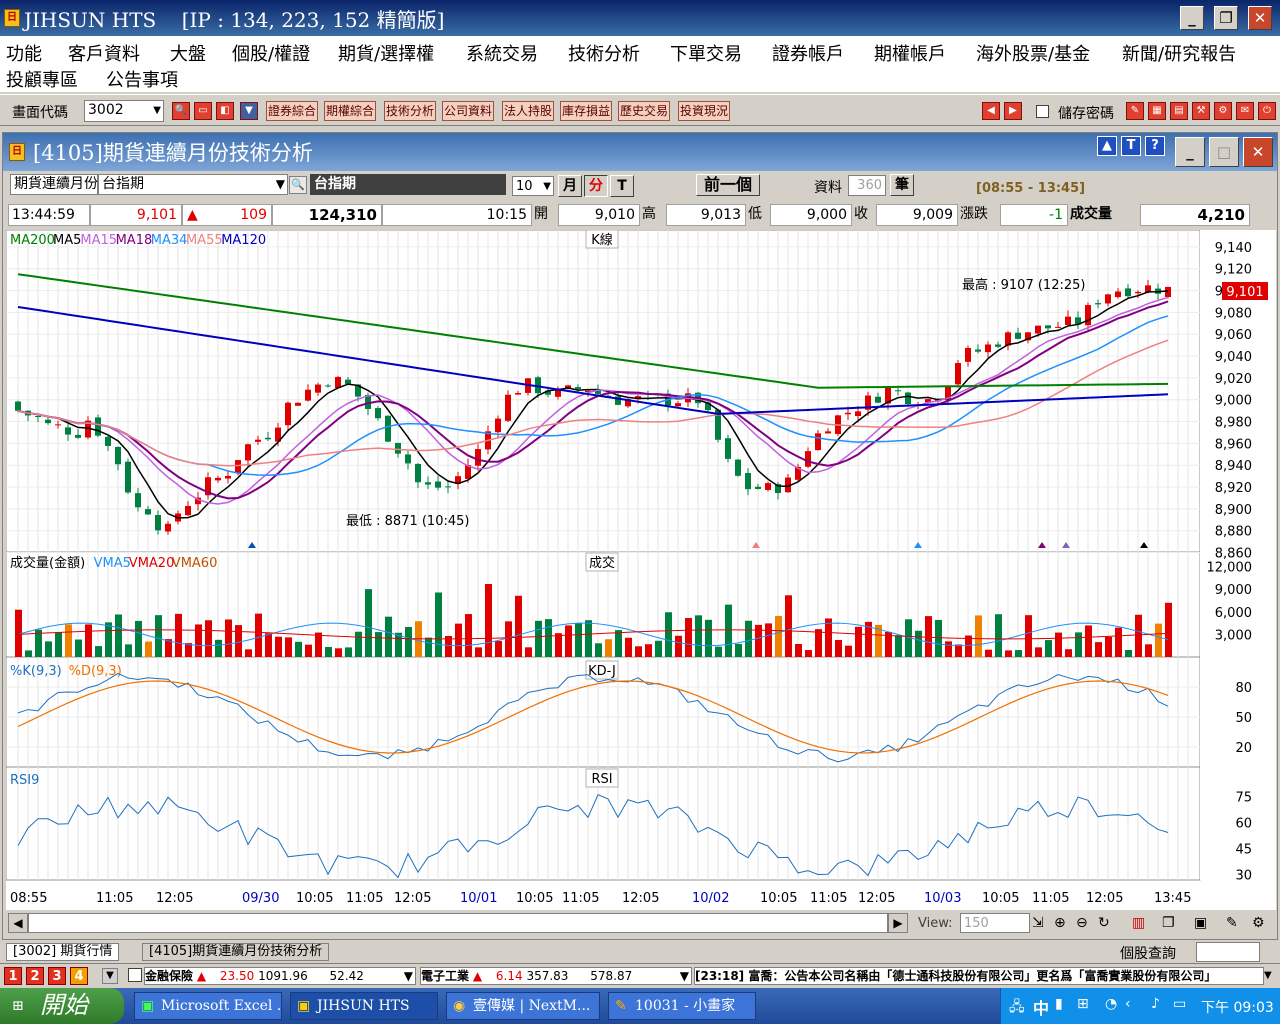 The image size is (1280, 1024). What do you see at coordinates (1190, 152) in the screenshot?
I see `window-minimize-button: _` at bounding box center [1190, 152].